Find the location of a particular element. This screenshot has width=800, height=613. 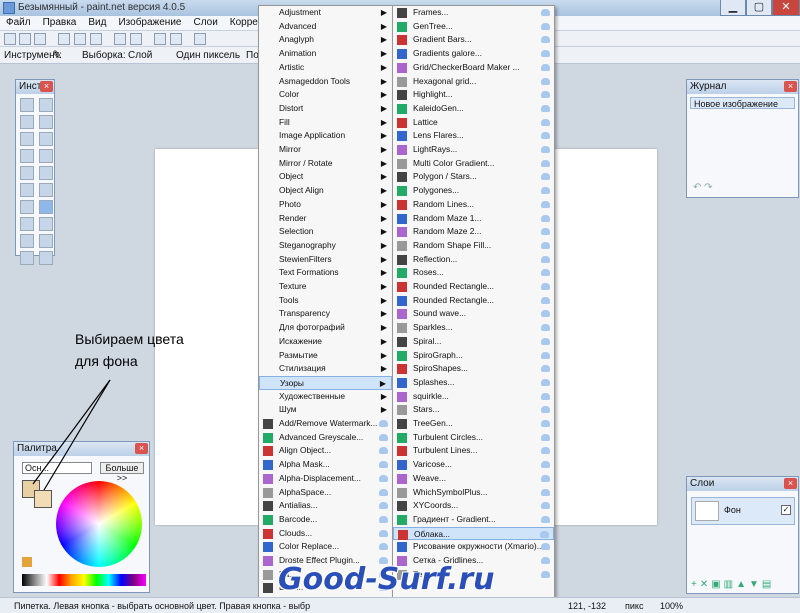

menu1-item: Render ▶ is located at coordinates (325, 219).